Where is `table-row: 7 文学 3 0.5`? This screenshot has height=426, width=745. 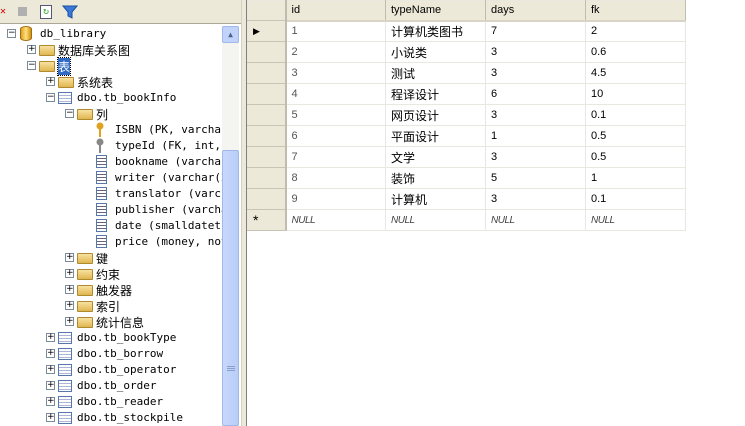
table-row: 7 文学 3 0.5 is located at coordinates (466, 157).